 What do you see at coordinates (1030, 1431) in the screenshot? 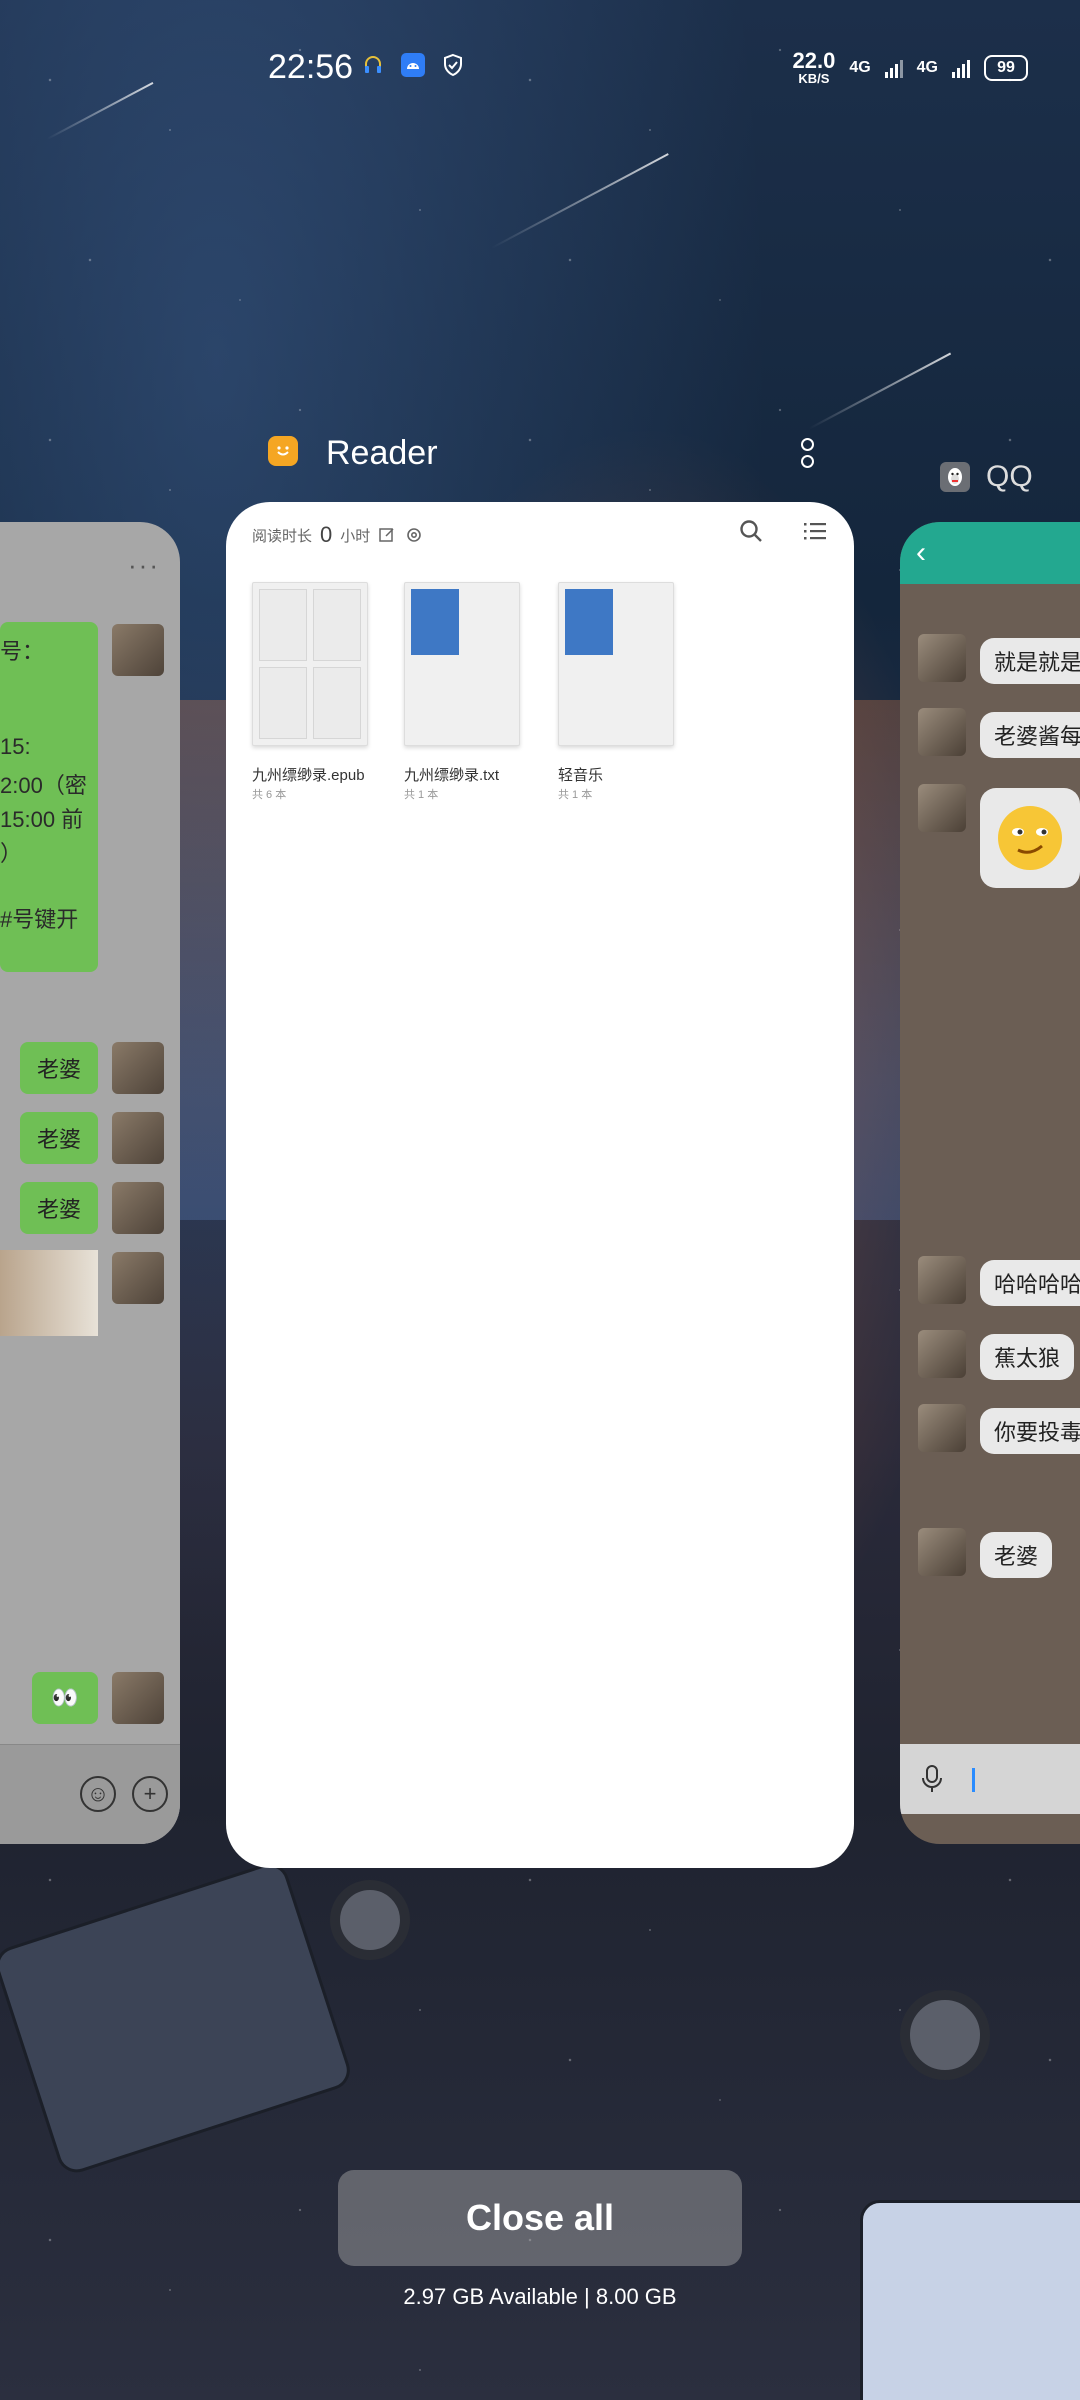
I see `message-bubble: 你要投毒` at bounding box center [1030, 1431].